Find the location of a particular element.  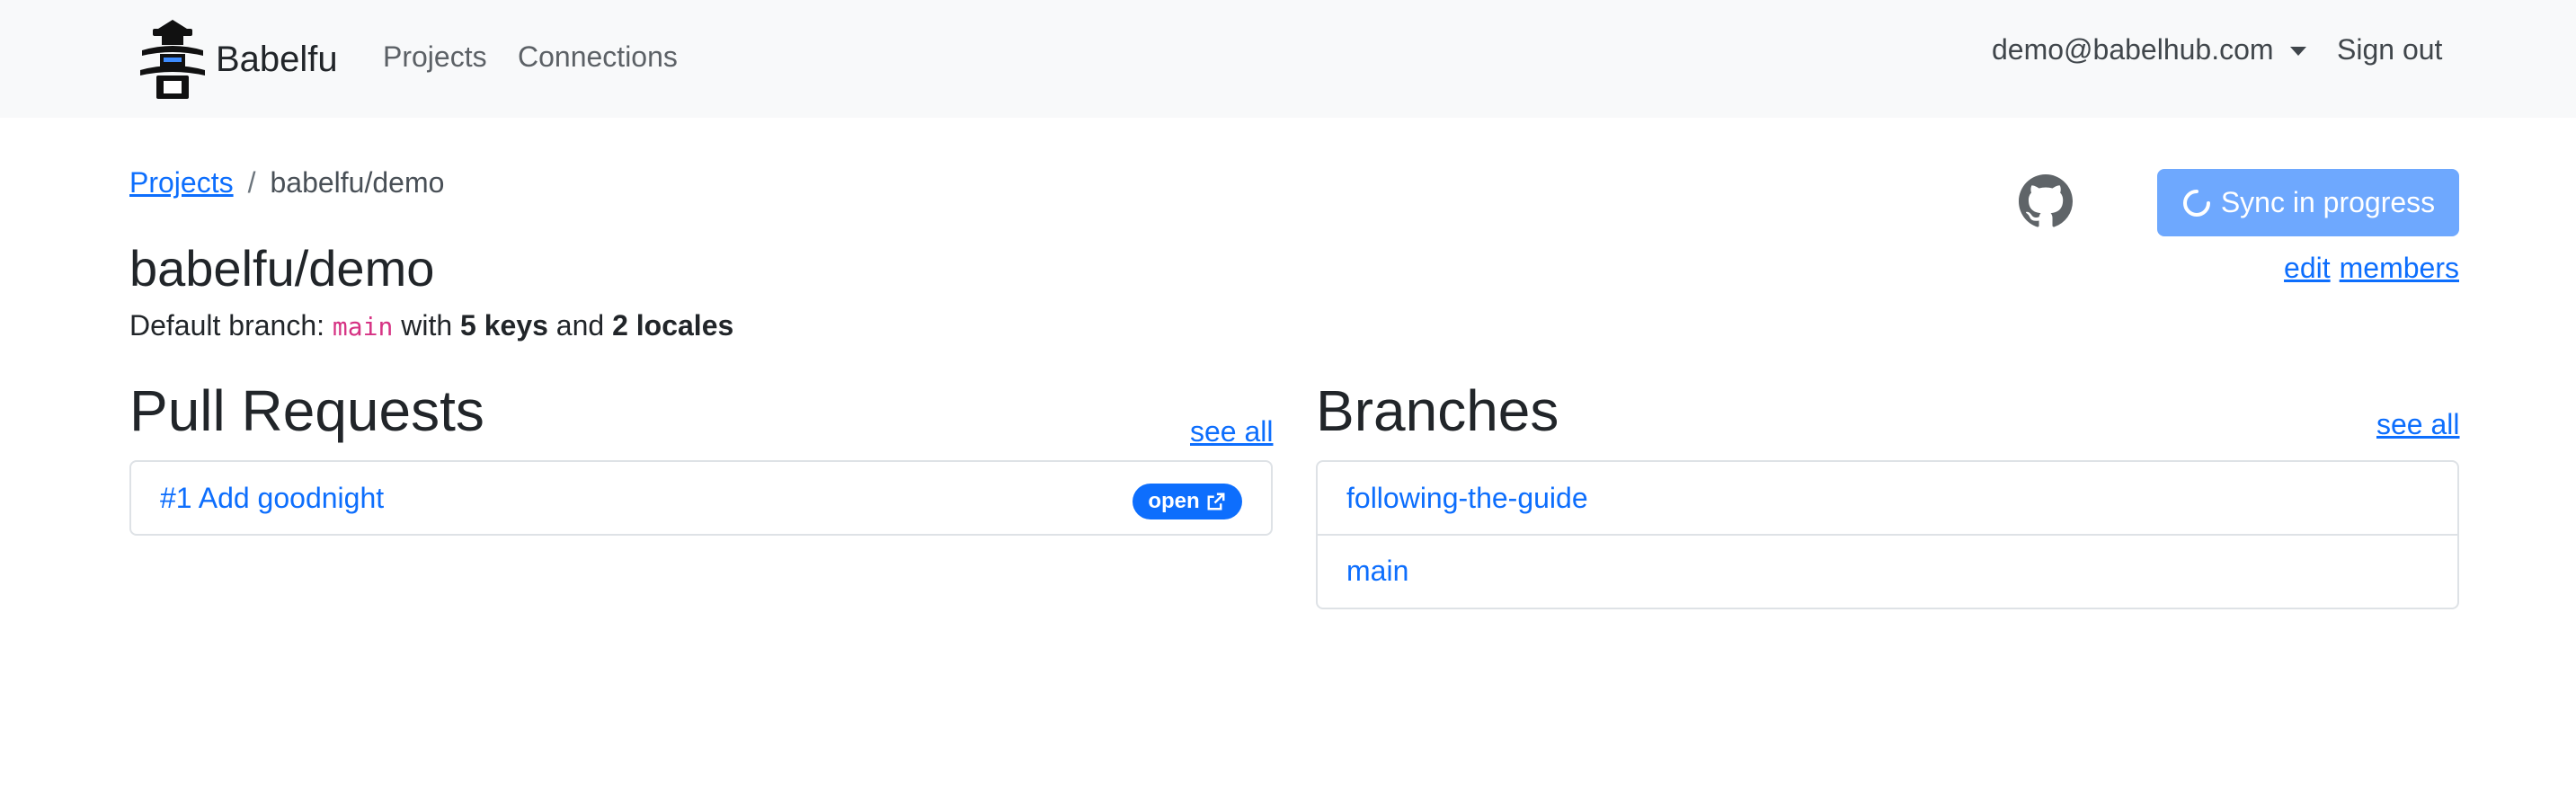

members-link: members is located at coordinates (2399, 268).